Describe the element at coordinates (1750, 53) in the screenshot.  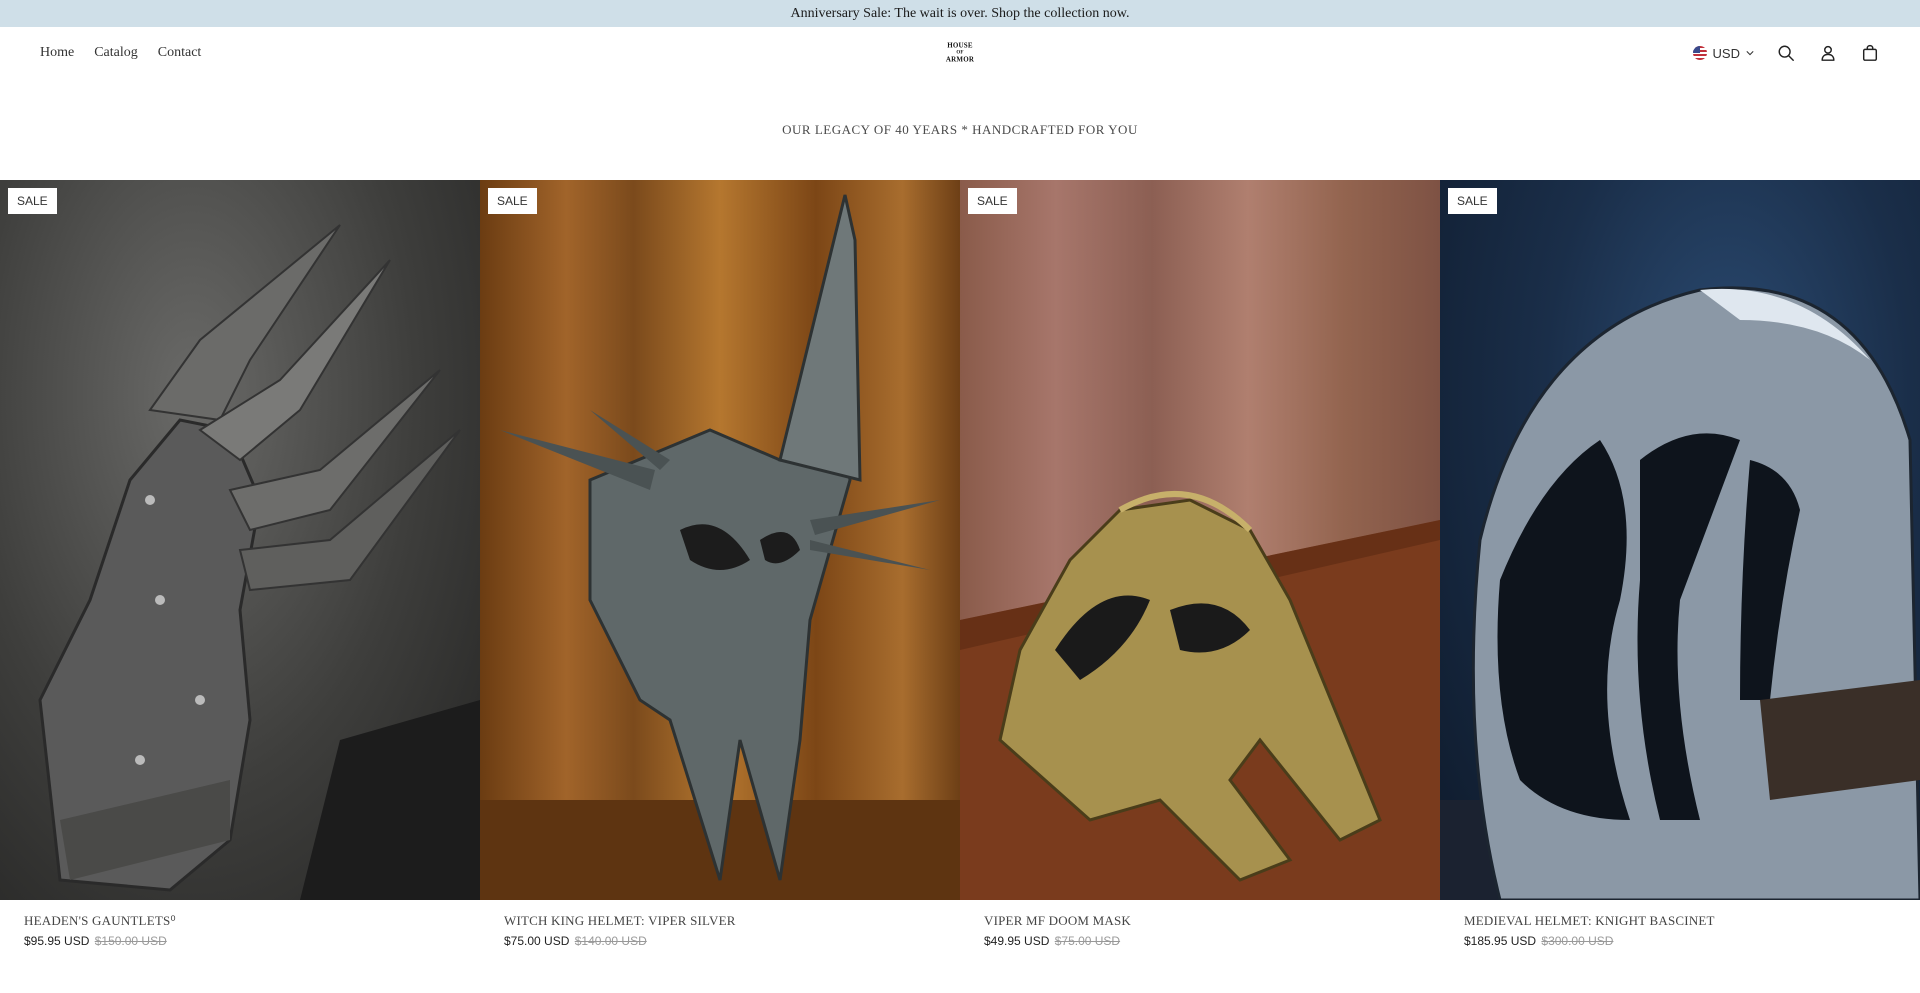
I see `chevron-down-icon` at that location.